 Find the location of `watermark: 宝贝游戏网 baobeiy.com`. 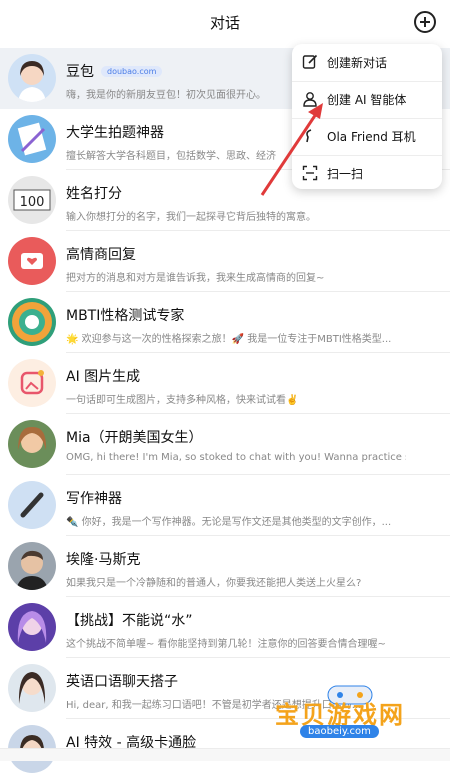

watermark: 宝贝游戏网 baobeiy.com is located at coordinates (362, 720).